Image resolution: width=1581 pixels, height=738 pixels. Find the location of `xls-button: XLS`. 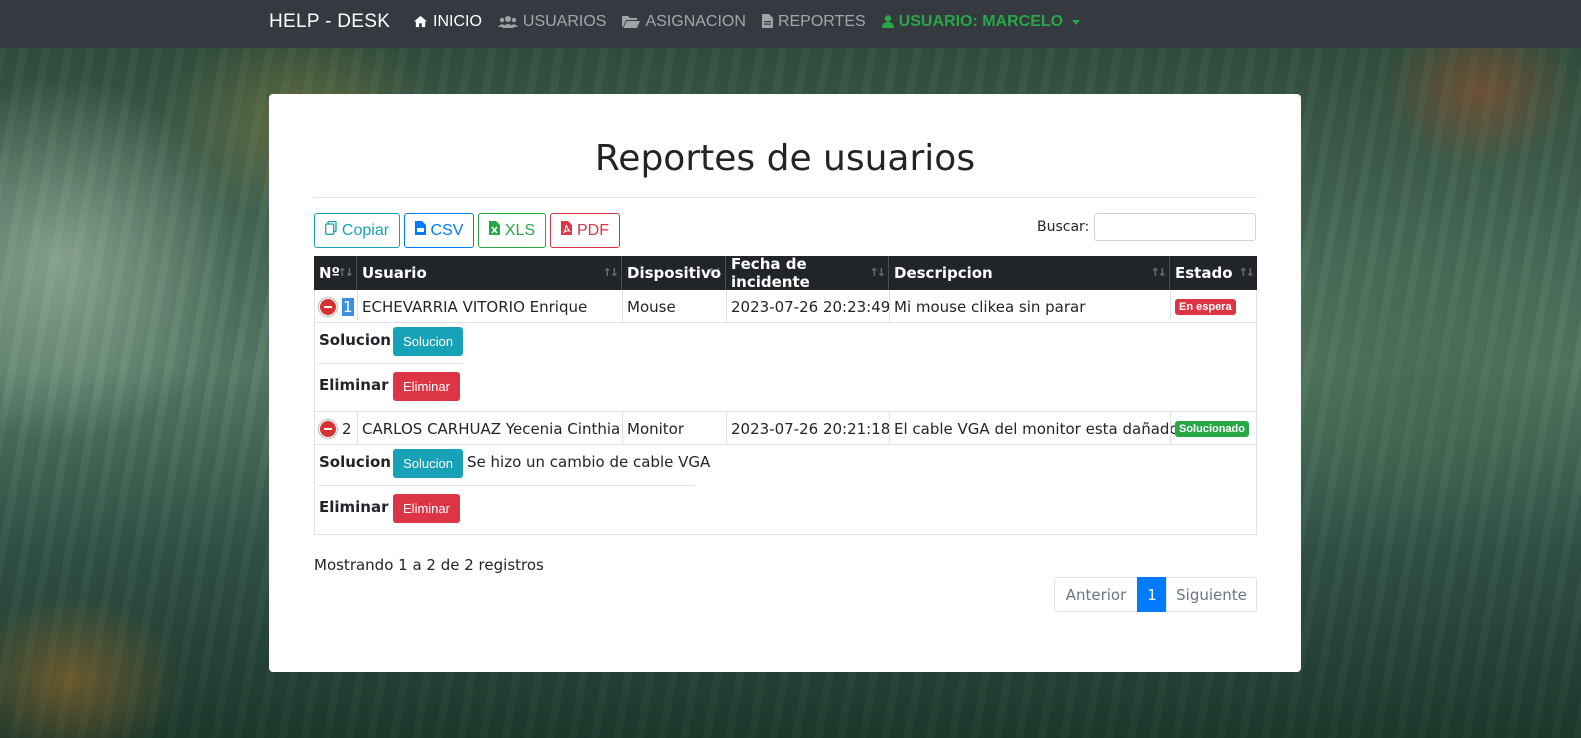

xls-button: XLS is located at coordinates (512, 230).